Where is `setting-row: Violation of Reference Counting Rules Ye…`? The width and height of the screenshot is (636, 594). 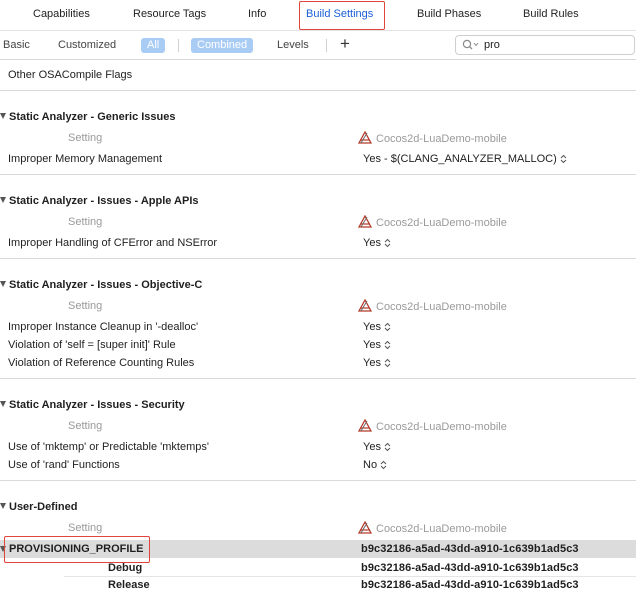 setting-row: Violation of Reference Counting Rules Ye… is located at coordinates (318, 363).